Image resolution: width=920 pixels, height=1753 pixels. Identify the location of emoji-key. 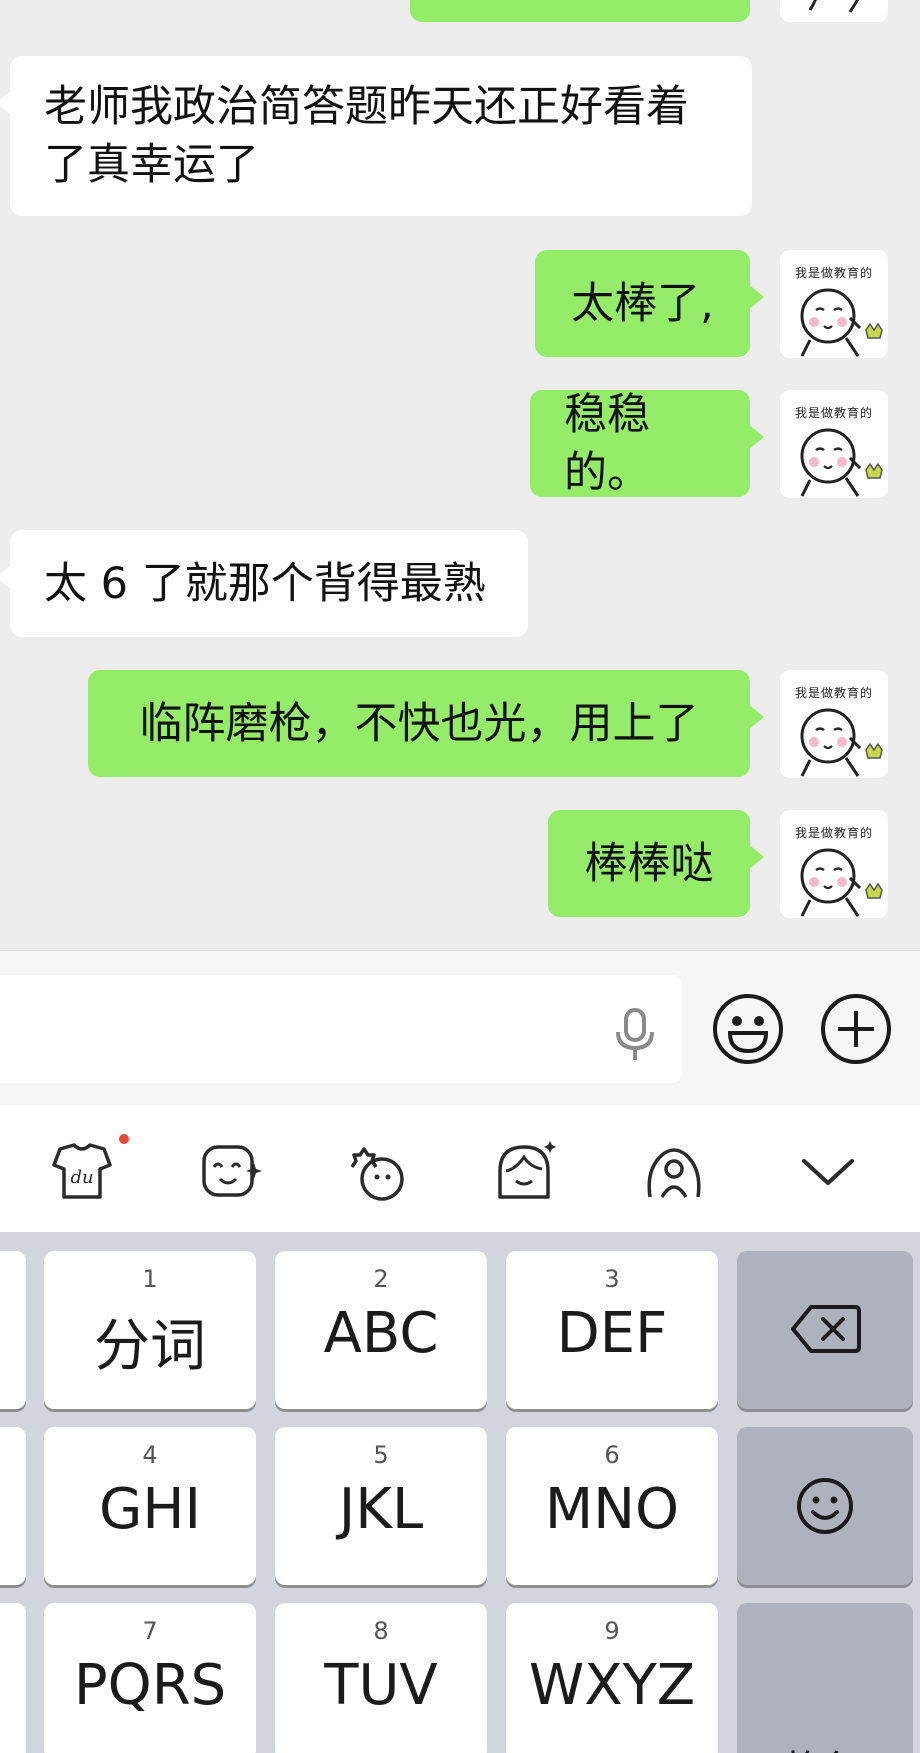
(825, 1506).